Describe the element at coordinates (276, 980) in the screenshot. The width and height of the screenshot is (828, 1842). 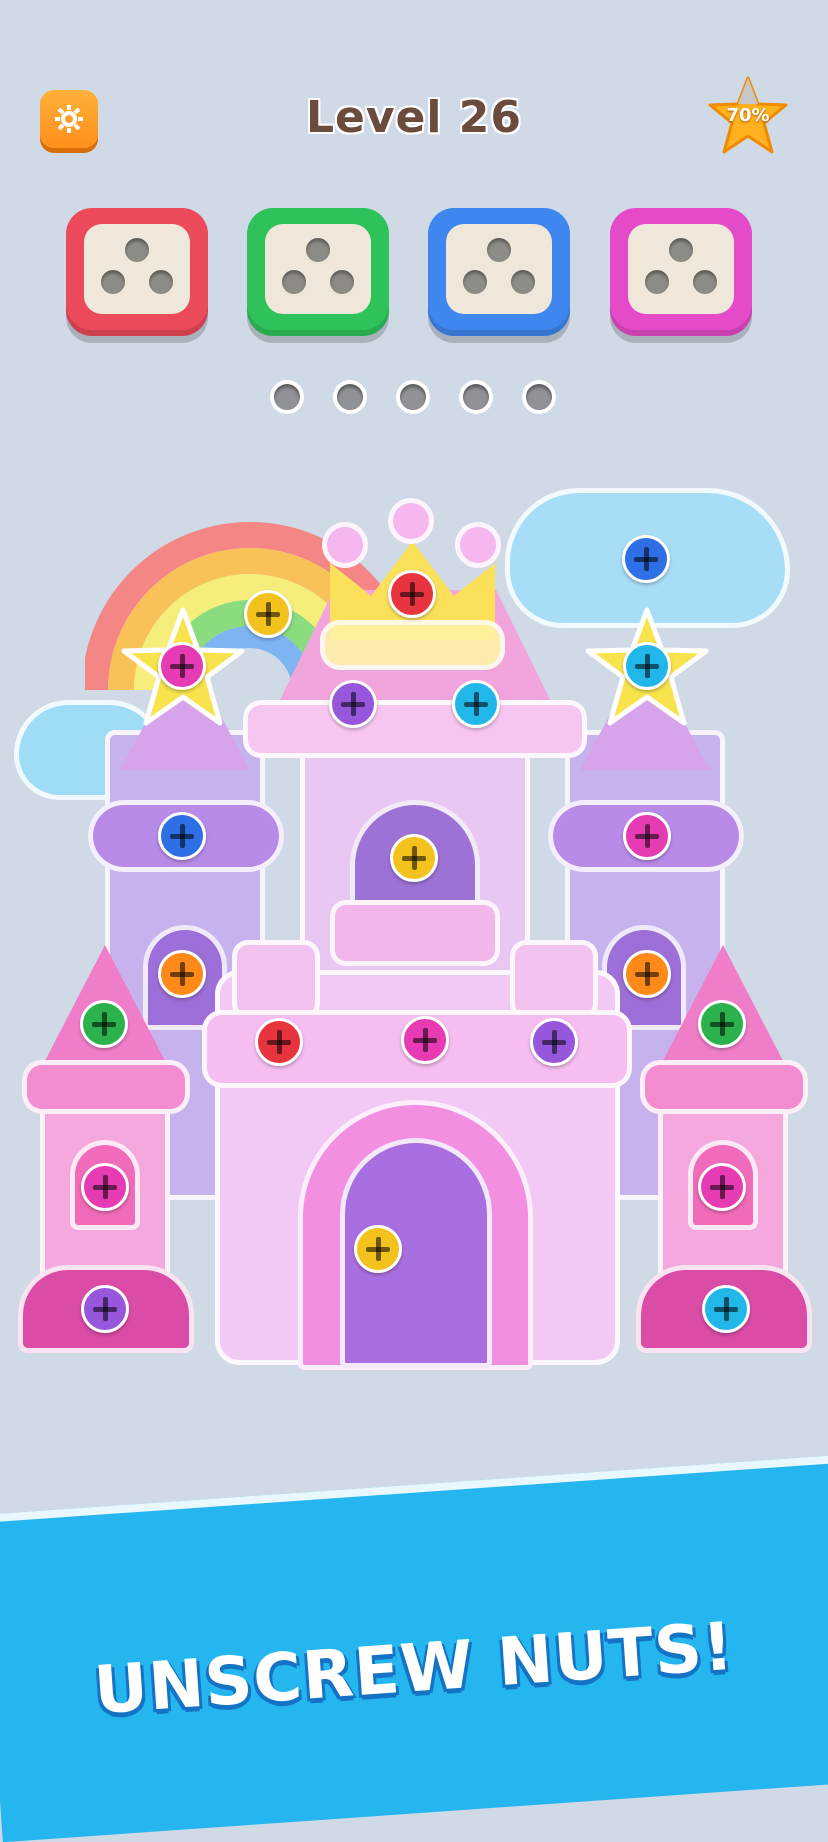
I see `front-battlement-left` at that location.